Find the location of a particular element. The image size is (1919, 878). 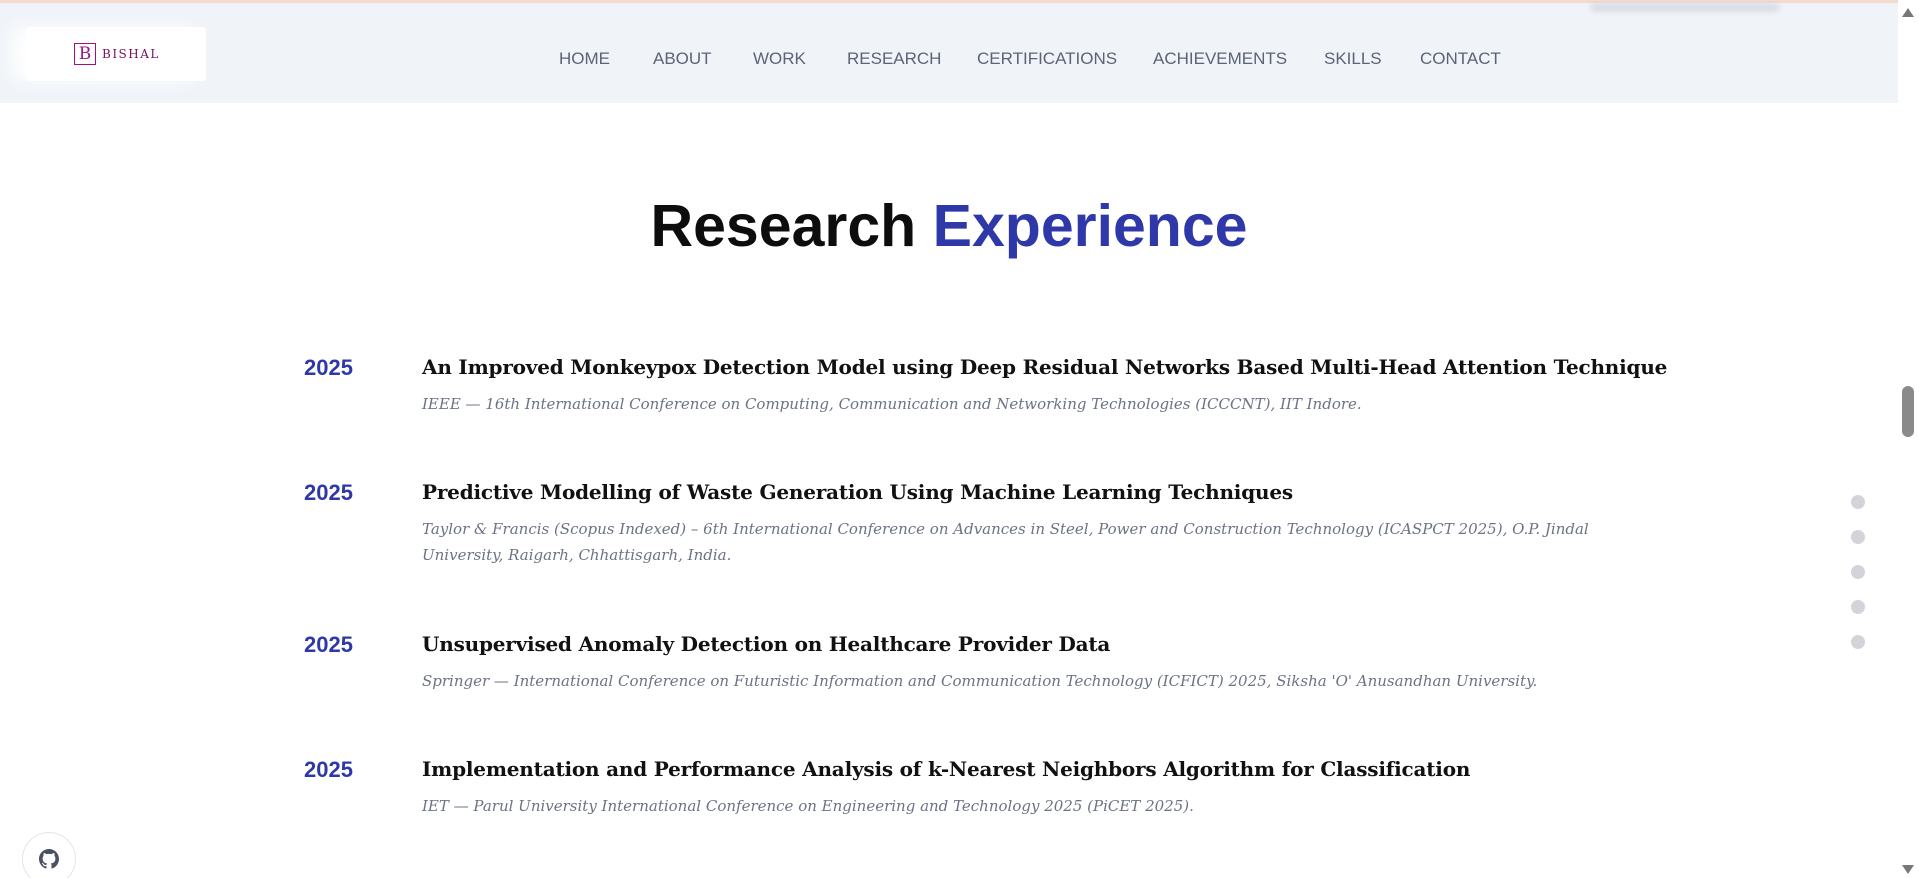

nav-item-about: ABOUT is located at coordinates (682, 59).